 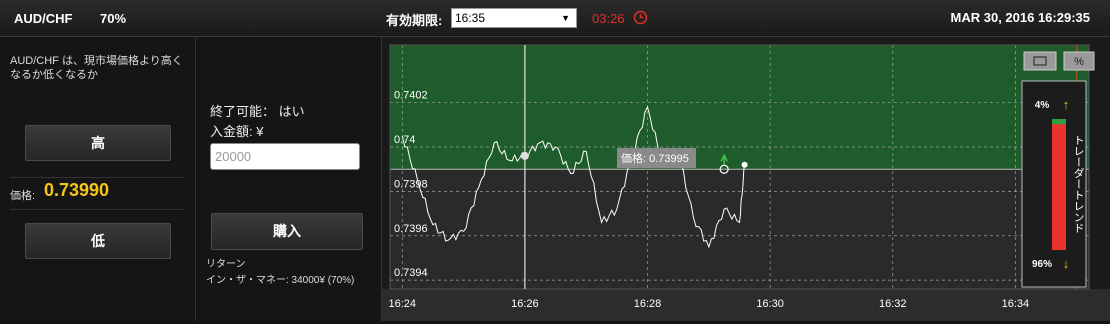 I want to click on y-tick-label: 0.7398, so click(x=411, y=184).